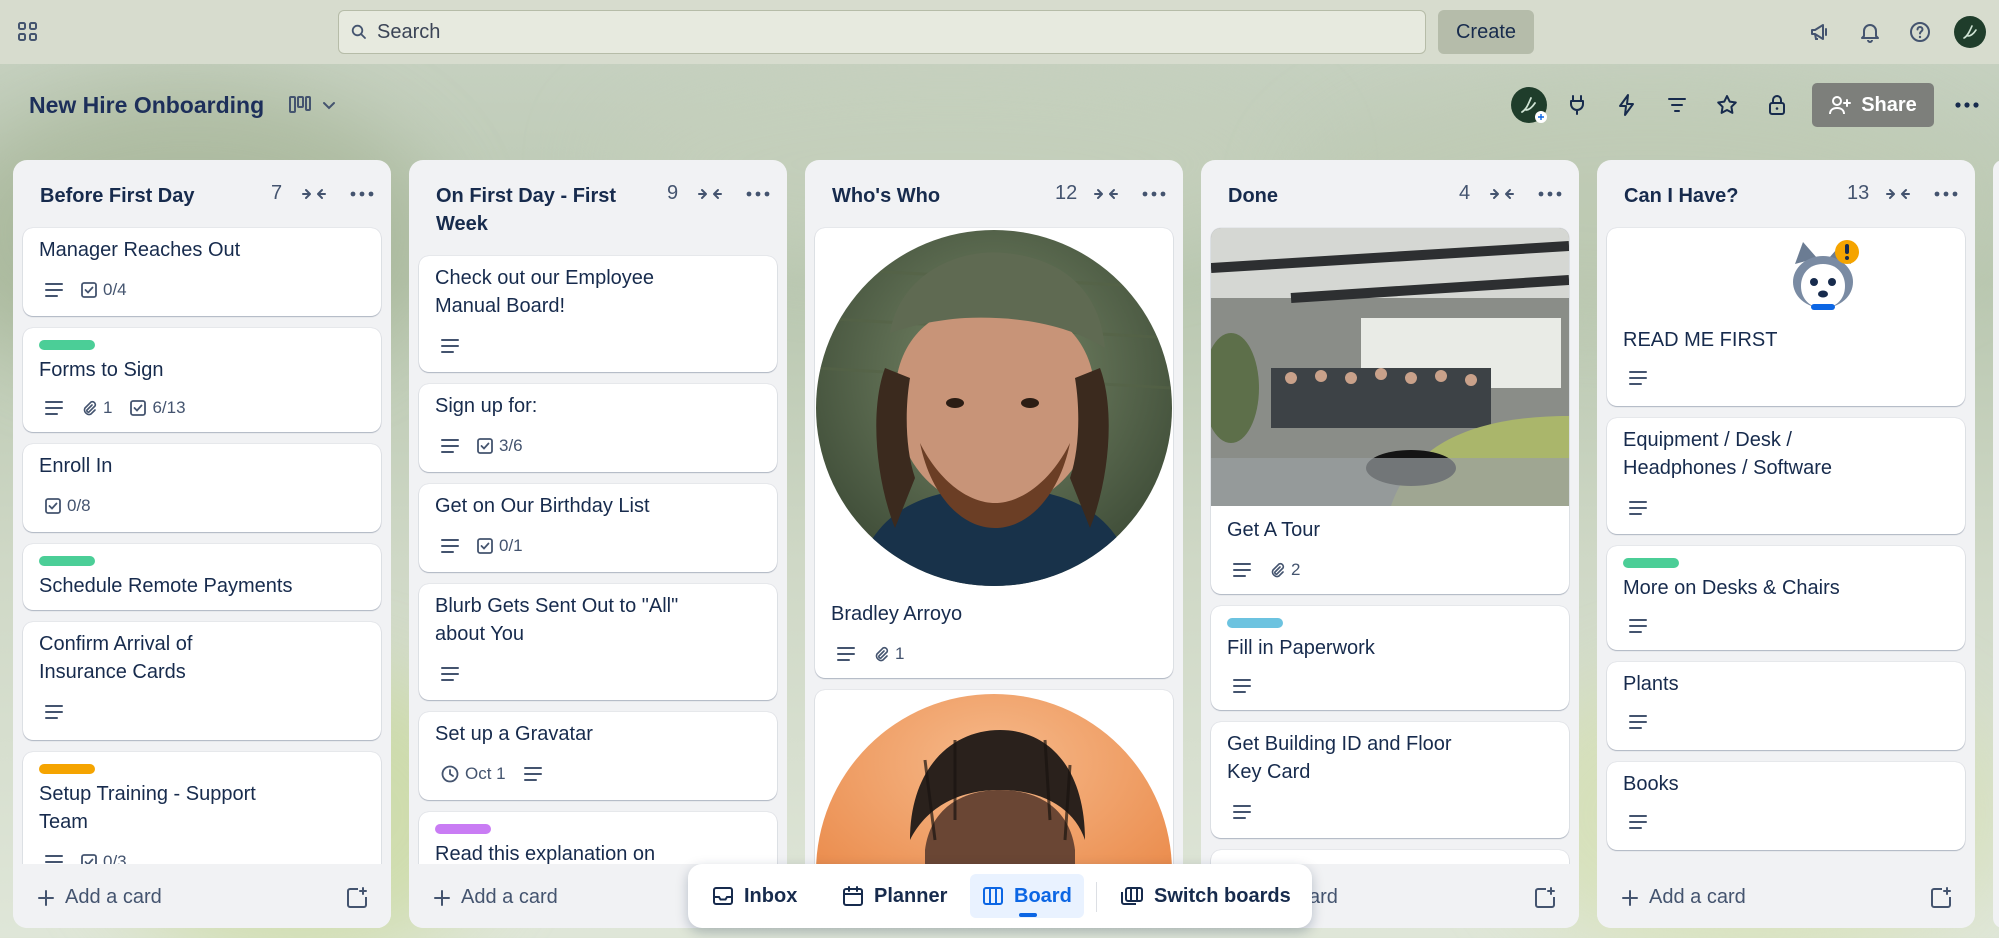 This screenshot has width=1999, height=938. I want to click on help-icon, so click(1920, 32).